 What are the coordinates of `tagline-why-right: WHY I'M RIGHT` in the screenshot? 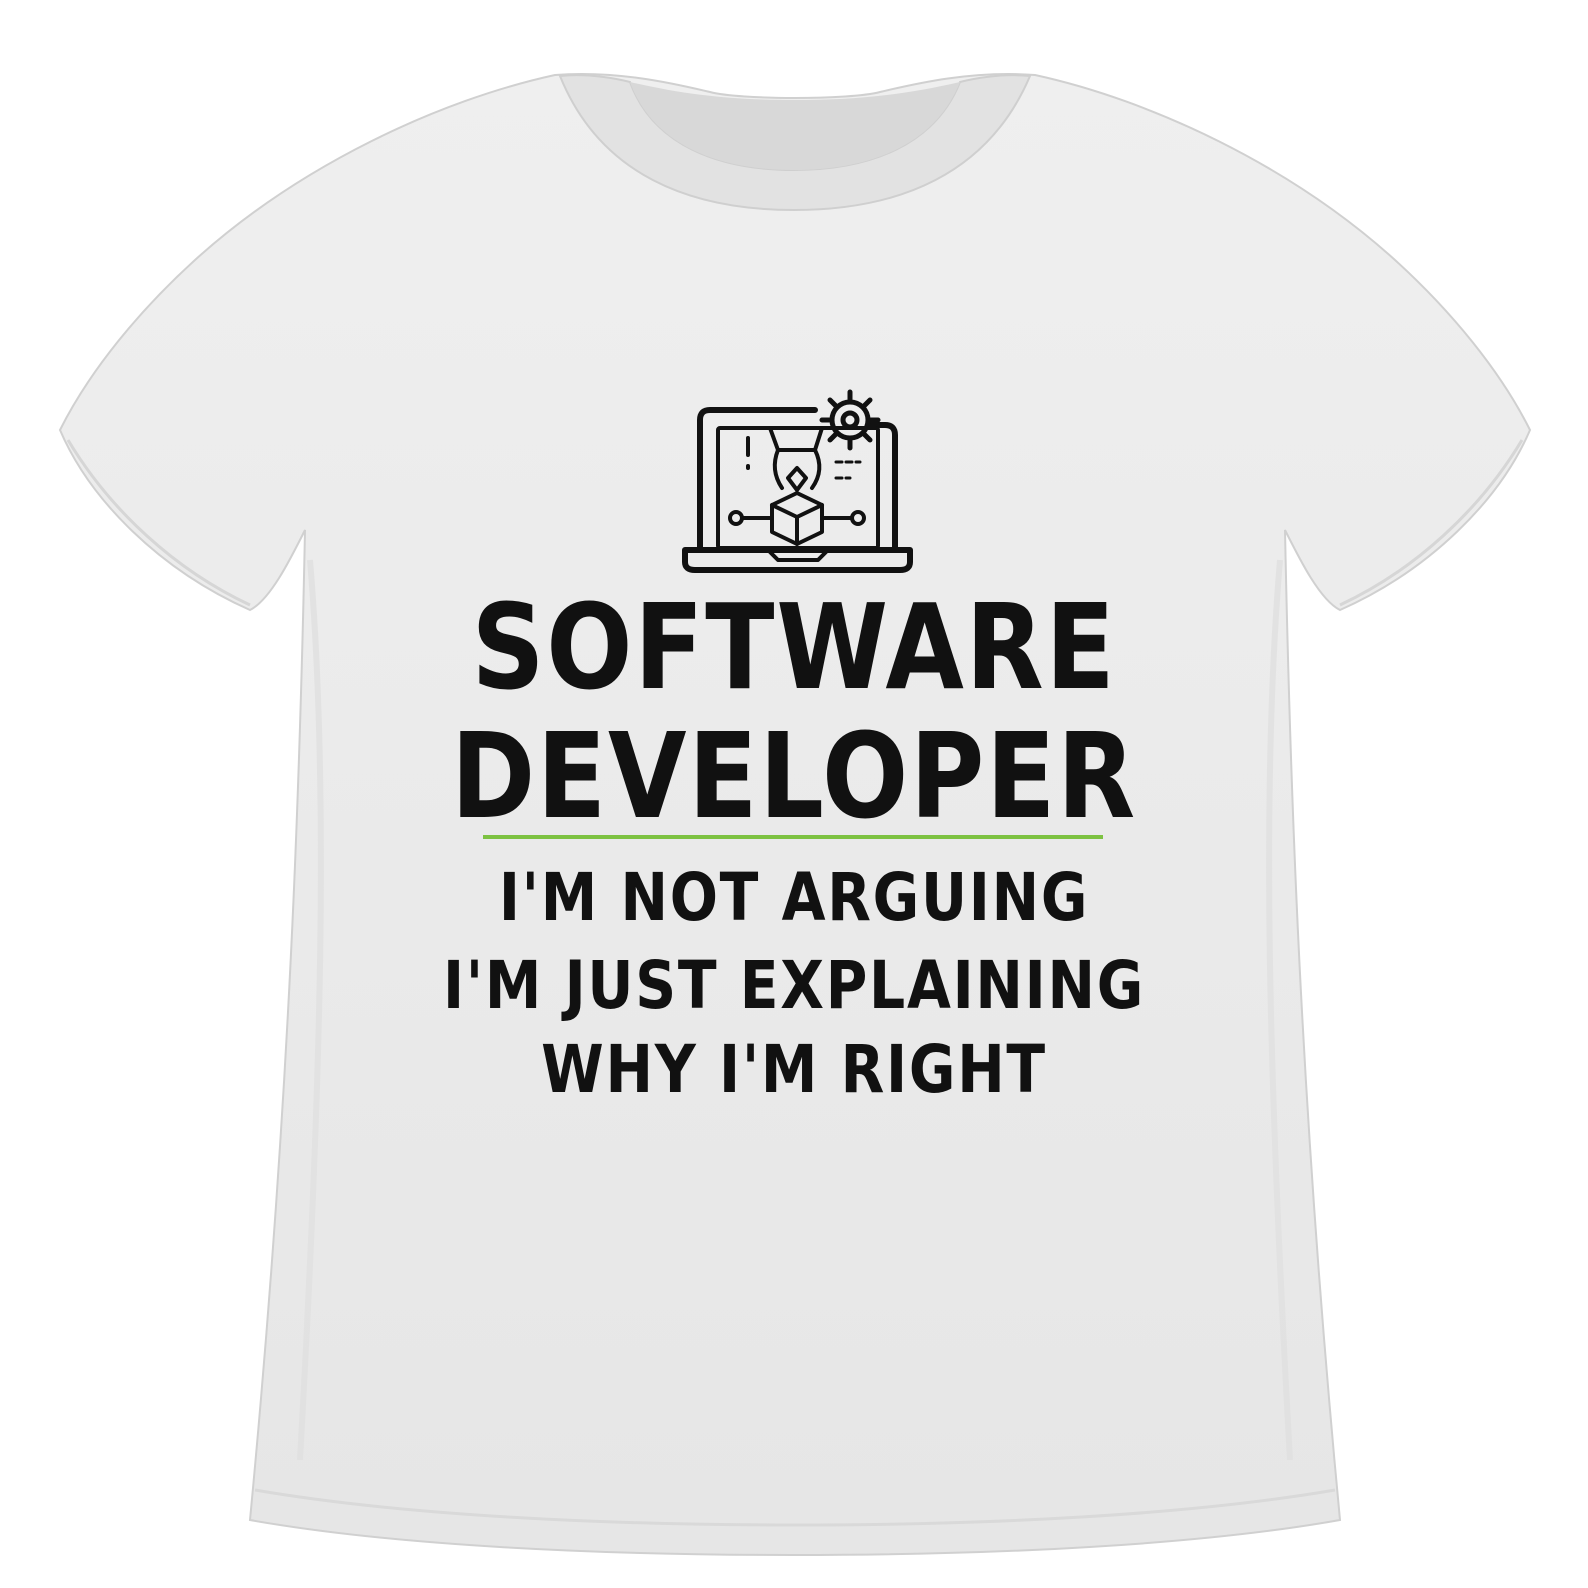 It's located at (794, 1069).